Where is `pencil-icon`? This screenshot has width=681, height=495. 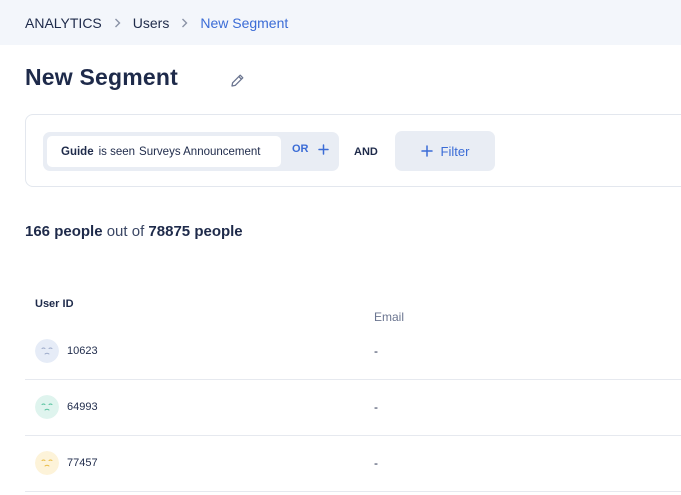 pencil-icon is located at coordinates (237, 80).